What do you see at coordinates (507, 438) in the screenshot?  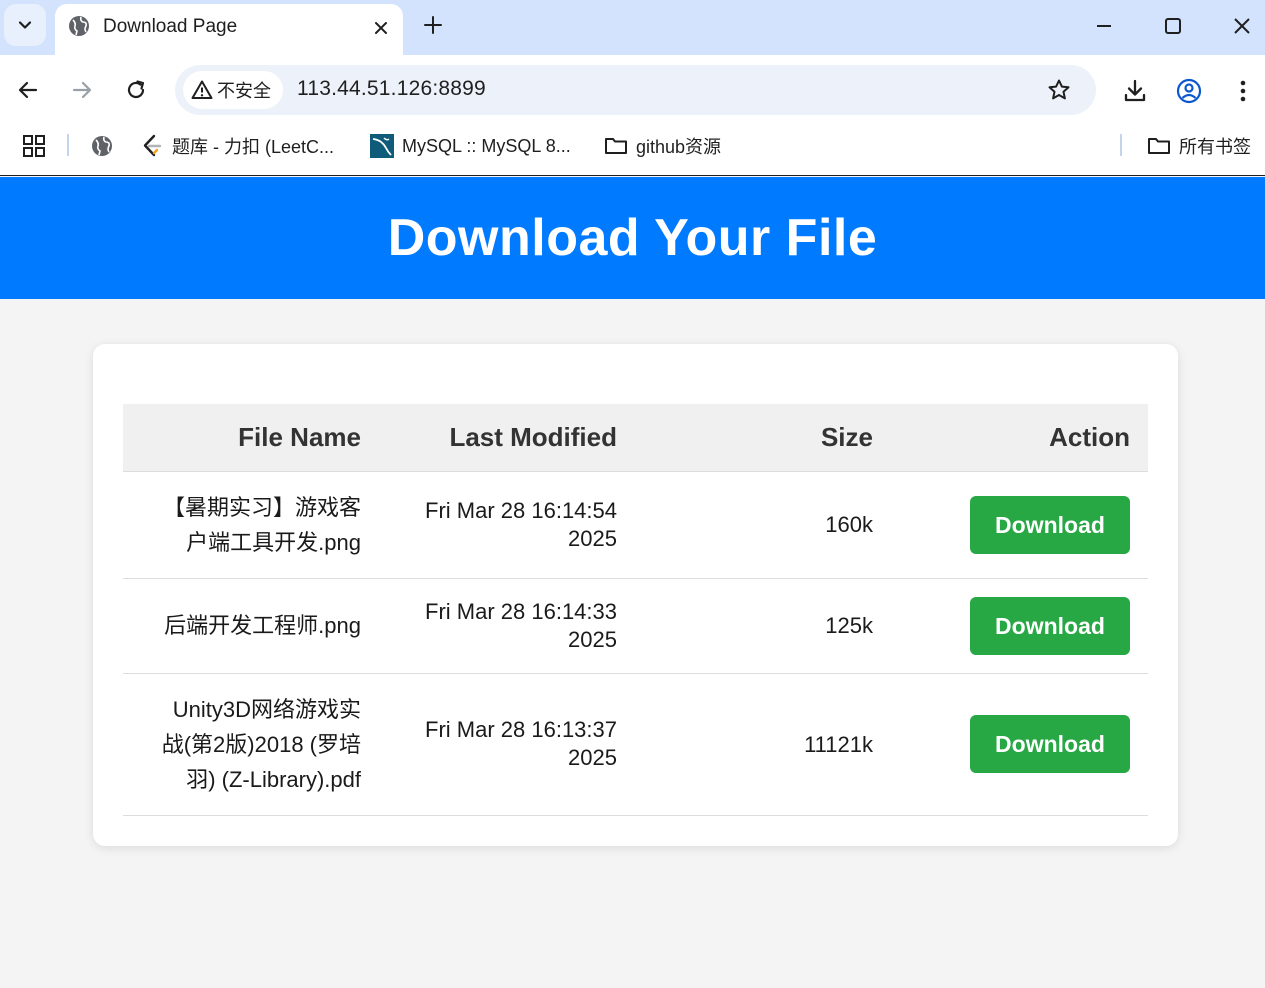 I see `column-header-last-modified: Last Modified` at bounding box center [507, 438].